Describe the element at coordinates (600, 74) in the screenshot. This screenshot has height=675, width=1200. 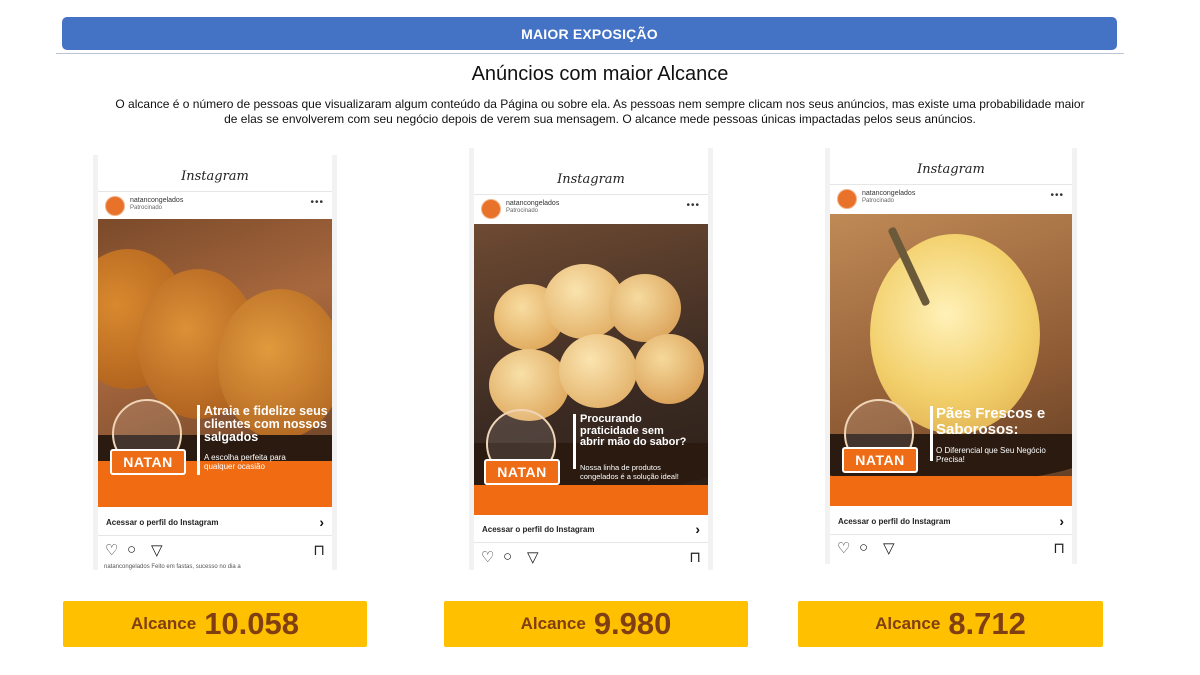
I see `section-title: Anúncios com maior Alcance` at that location.